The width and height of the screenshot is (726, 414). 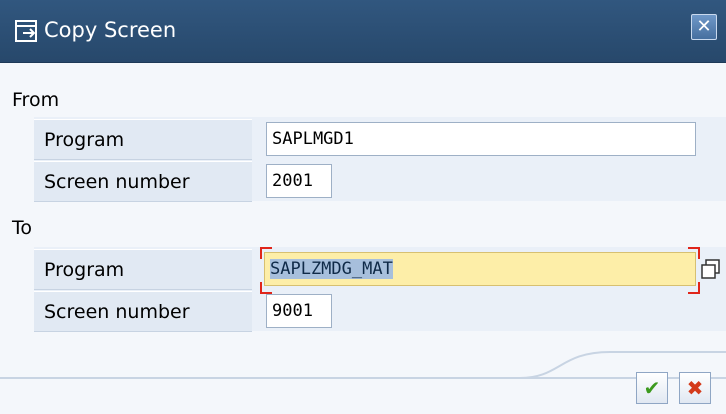 What do you see at coordinates (299, 181) in the screenshot?
I see `from-screen-number-field: 2001` at bounding box center [299, 181].